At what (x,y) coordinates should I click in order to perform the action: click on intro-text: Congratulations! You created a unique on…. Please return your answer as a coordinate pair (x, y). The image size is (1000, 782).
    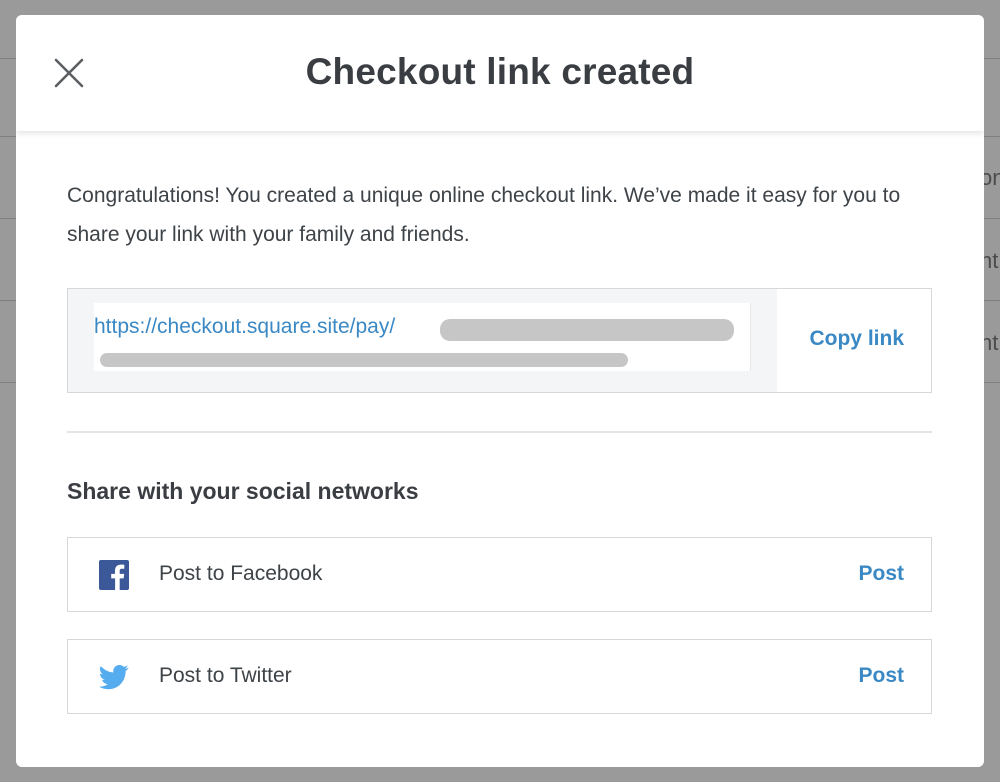
    Looking at the image, I should click on (484, 215).